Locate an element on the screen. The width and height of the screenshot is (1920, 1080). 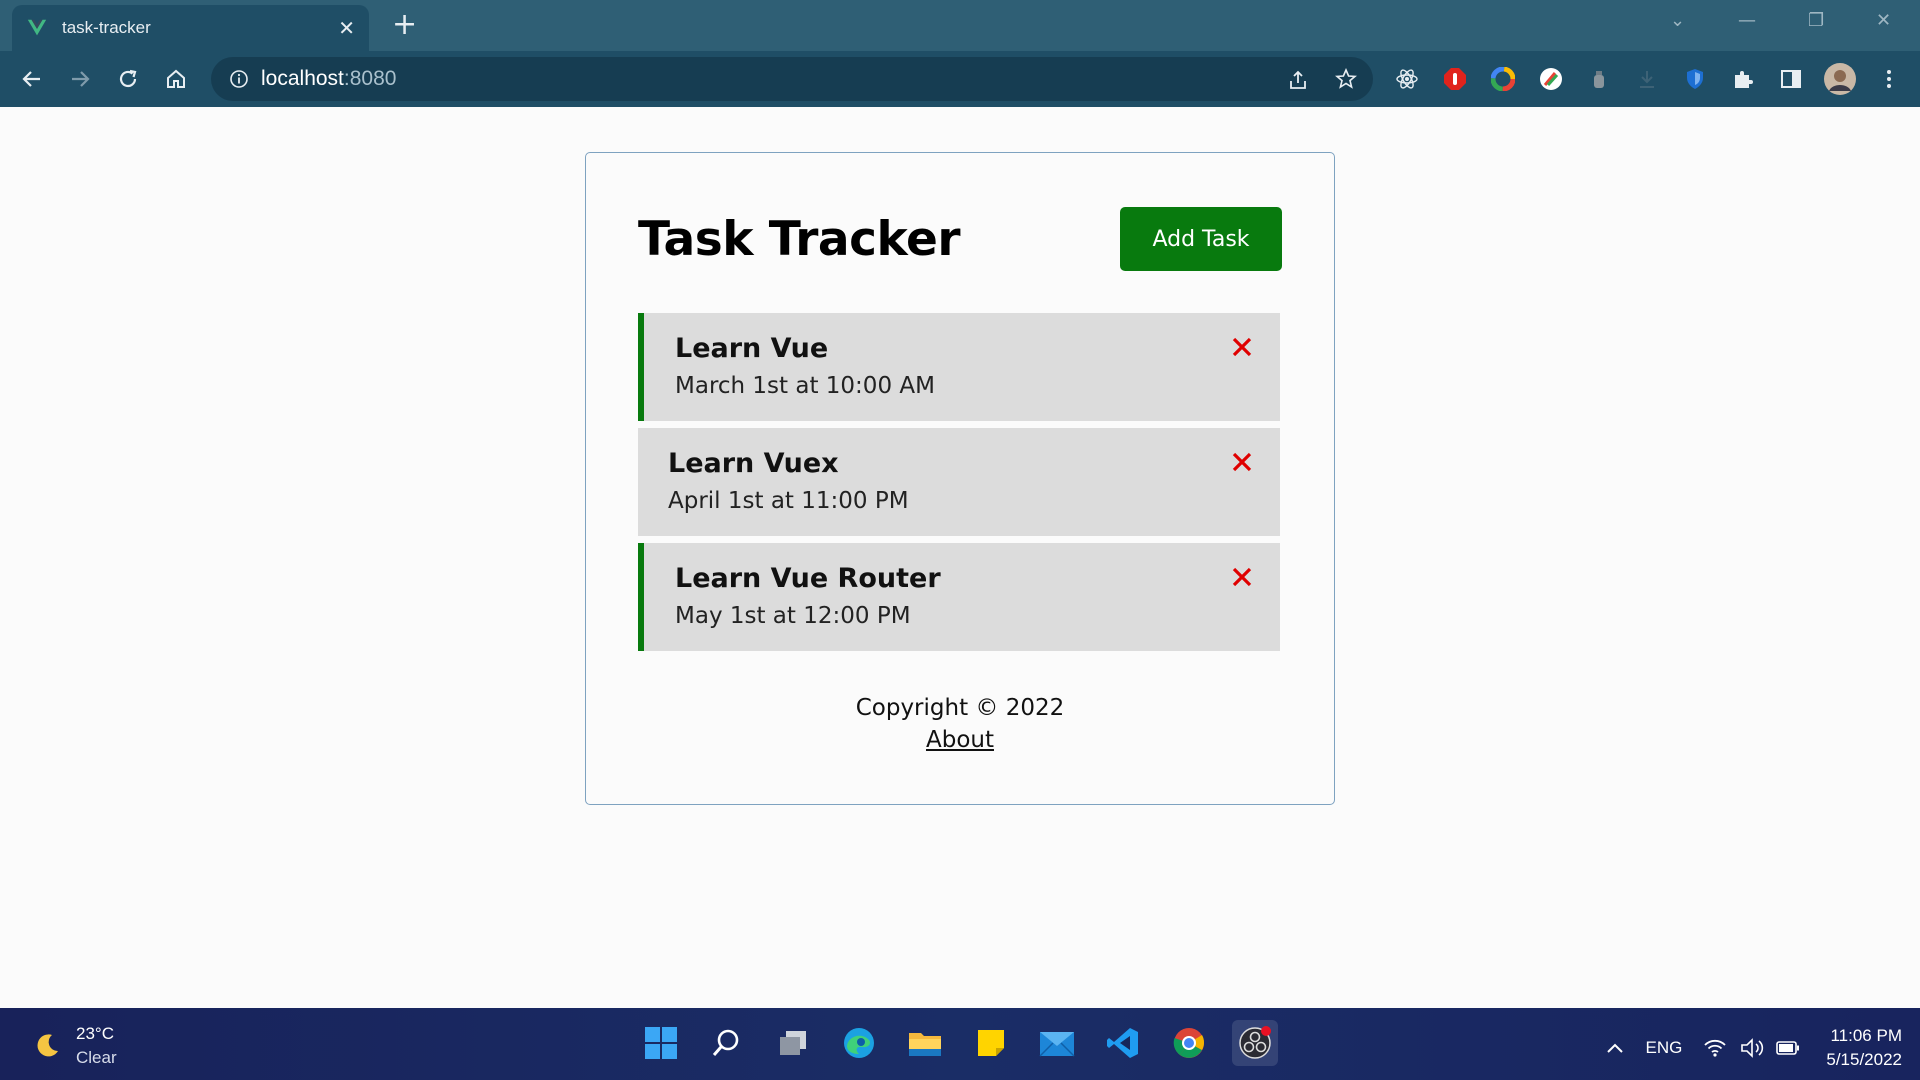
file-explorer-icon is located at coordinates (925, 1043).